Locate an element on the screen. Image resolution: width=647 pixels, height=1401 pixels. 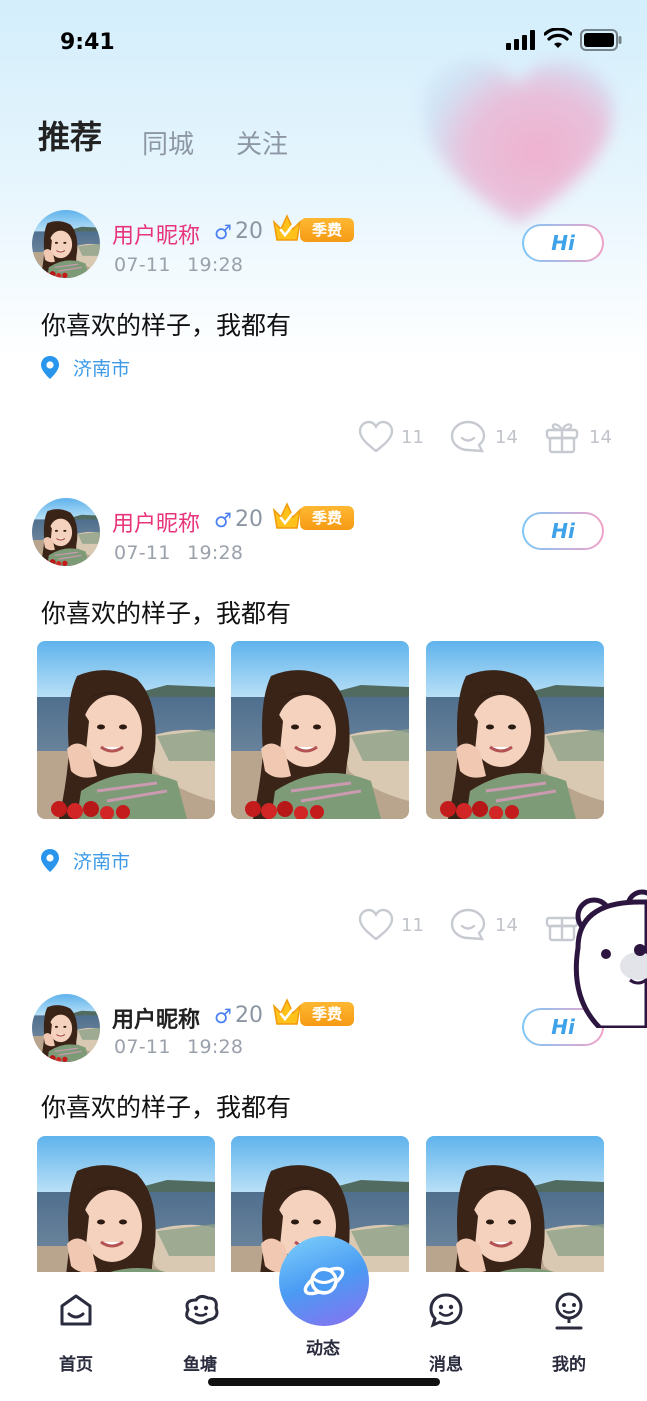
status-bar: 9:41 is located at coordinates (323, 44).